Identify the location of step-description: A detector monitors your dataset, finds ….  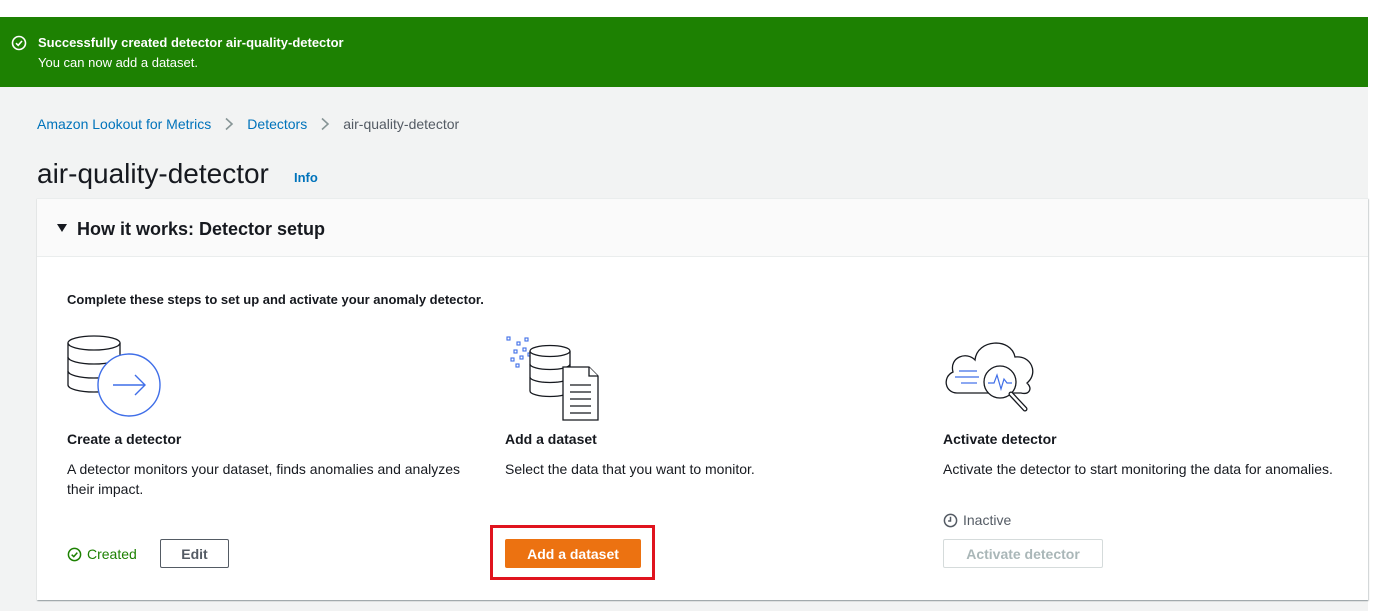
(263, 479).